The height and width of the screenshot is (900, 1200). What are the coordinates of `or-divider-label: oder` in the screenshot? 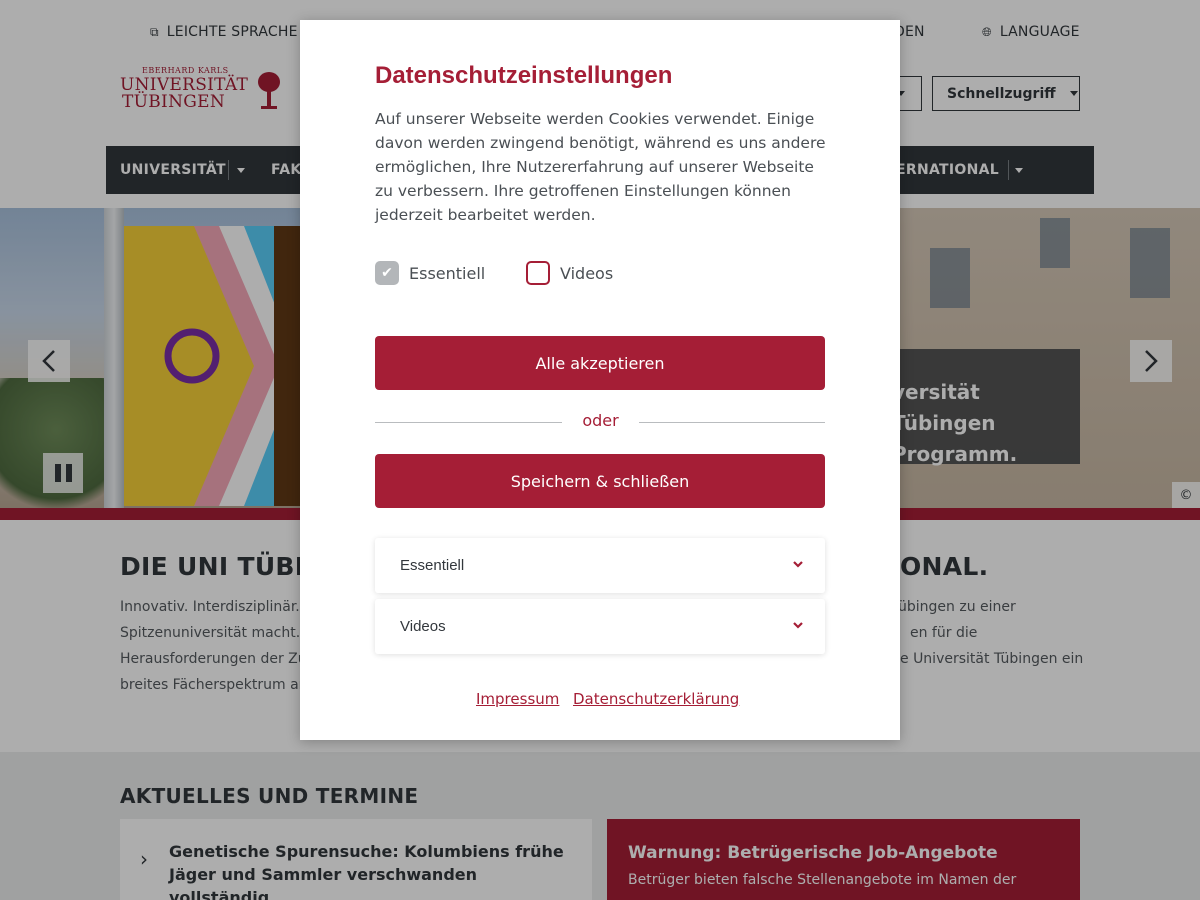 It's located at (600, 420).